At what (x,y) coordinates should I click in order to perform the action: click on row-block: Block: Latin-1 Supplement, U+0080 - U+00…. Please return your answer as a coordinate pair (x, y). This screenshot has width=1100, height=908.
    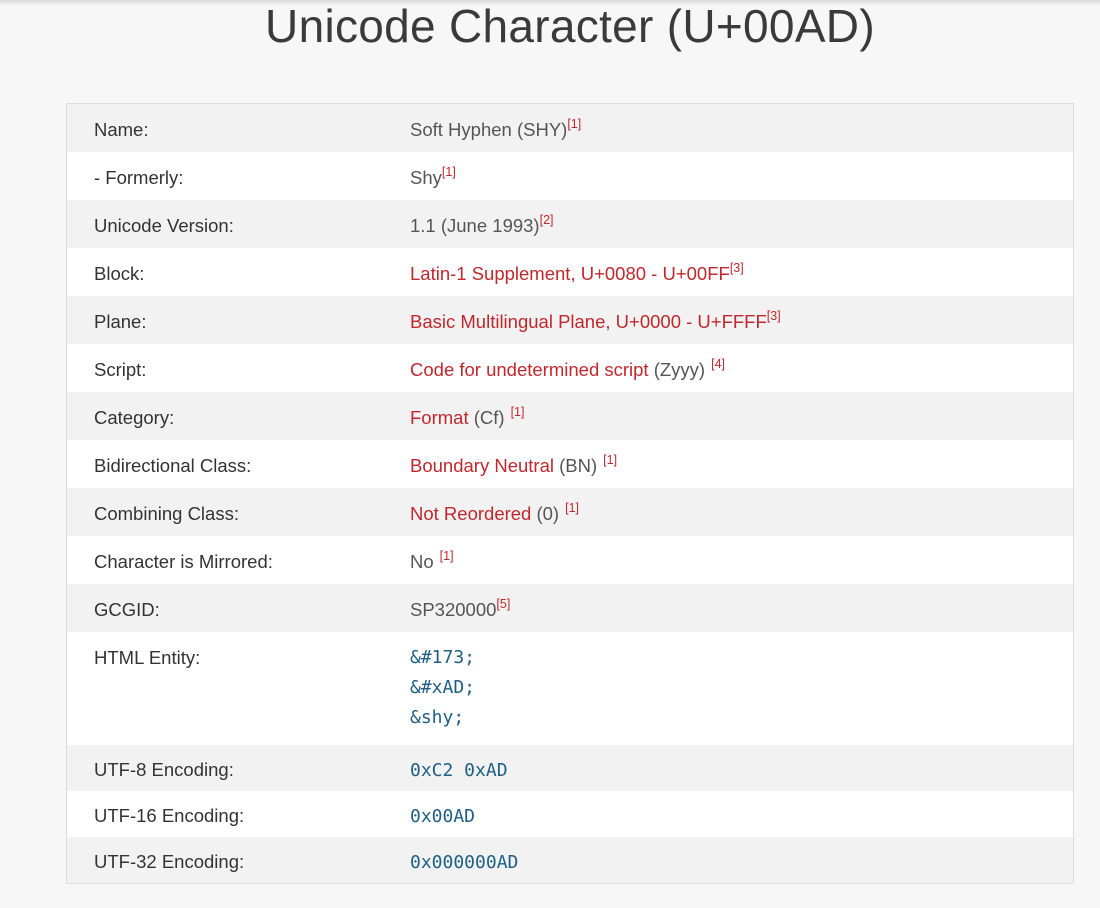
    Looking at the image, I should click on (570, 272).